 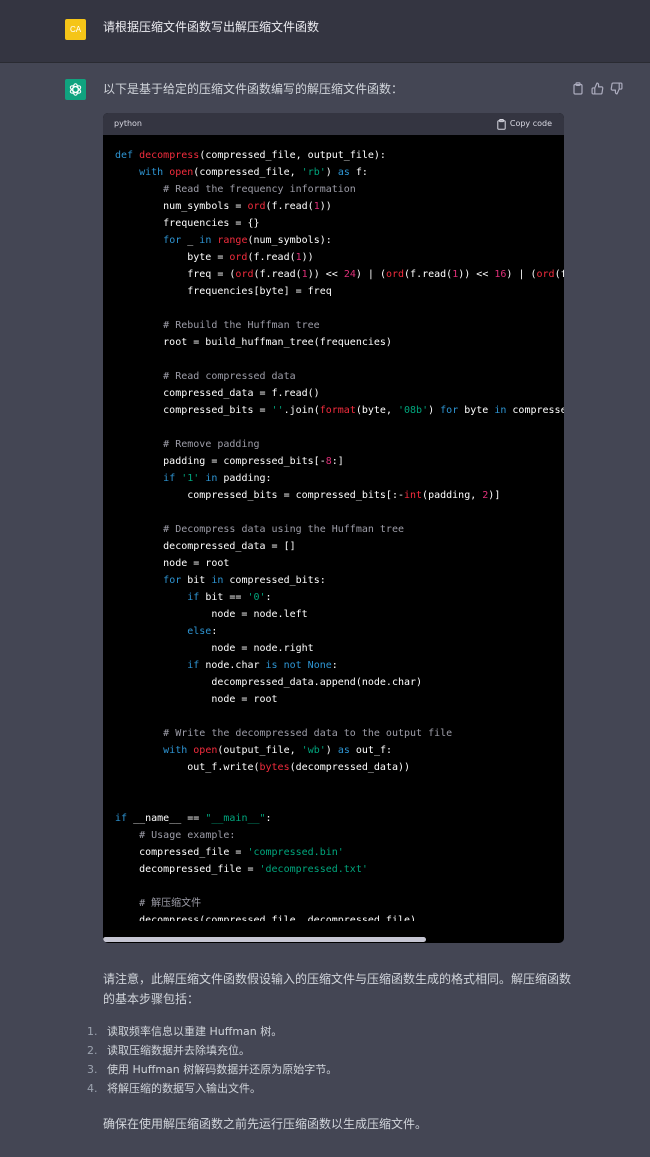 What do you see at coordinates (524, 124) in the screenshot?
I see `copy-code-button: Copy code` at bounding box center [524, 124].